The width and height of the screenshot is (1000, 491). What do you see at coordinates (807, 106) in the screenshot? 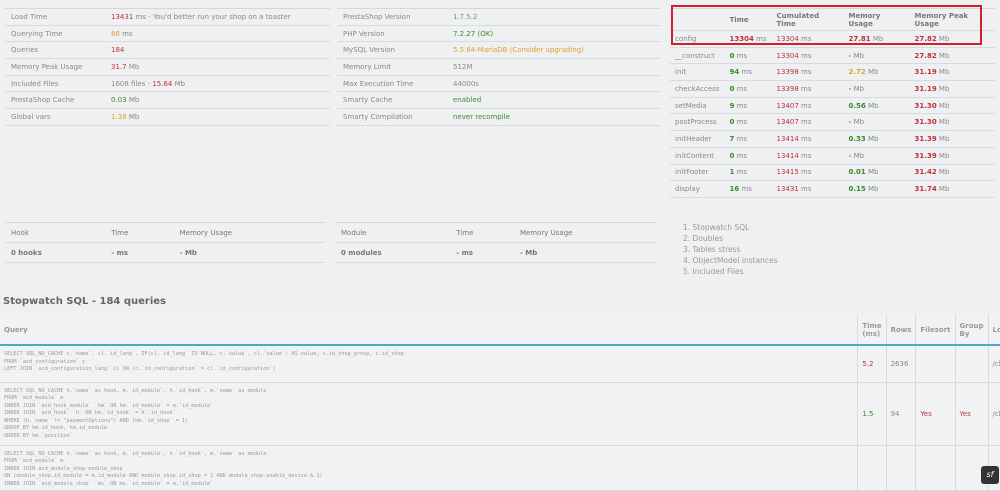
I see `step-cumulated: 13407 ms` at bounding box center [807, 106].